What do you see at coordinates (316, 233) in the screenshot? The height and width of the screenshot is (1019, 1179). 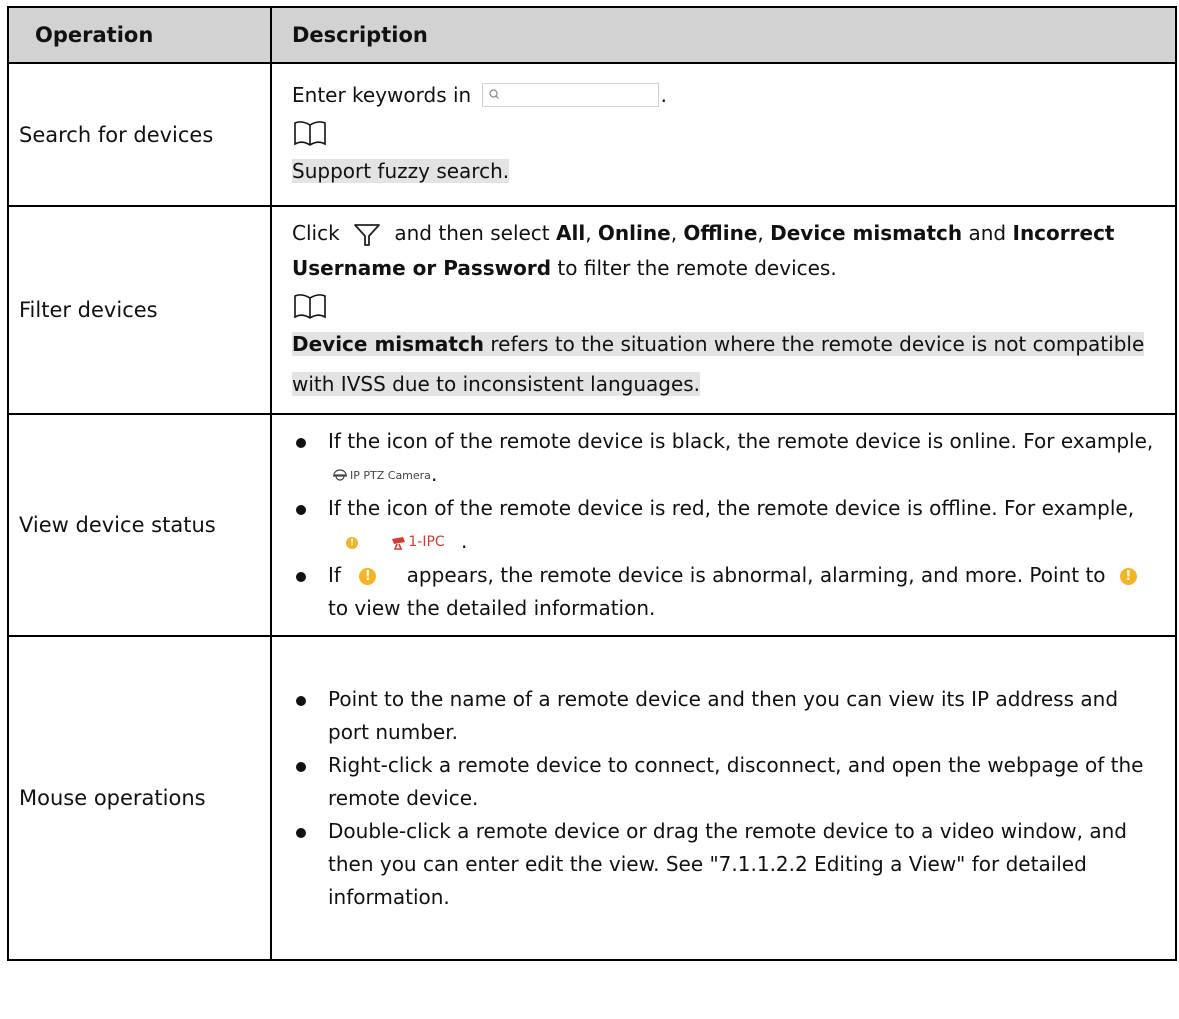 I see `filter-text-click: Click` at bounding box center [316, 233].